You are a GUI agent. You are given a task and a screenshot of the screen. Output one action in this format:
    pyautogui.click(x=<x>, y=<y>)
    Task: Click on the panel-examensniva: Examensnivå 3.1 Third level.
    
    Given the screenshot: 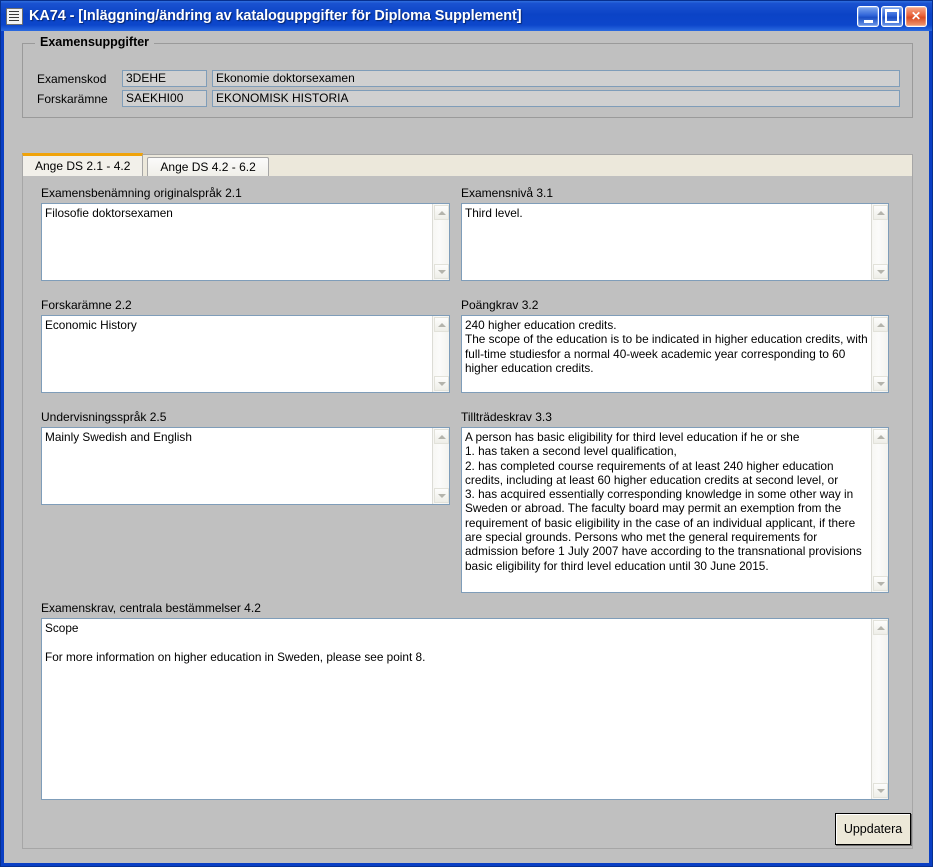 What is the action you would take?
    pyautogui.click(x=675, y=233)
    